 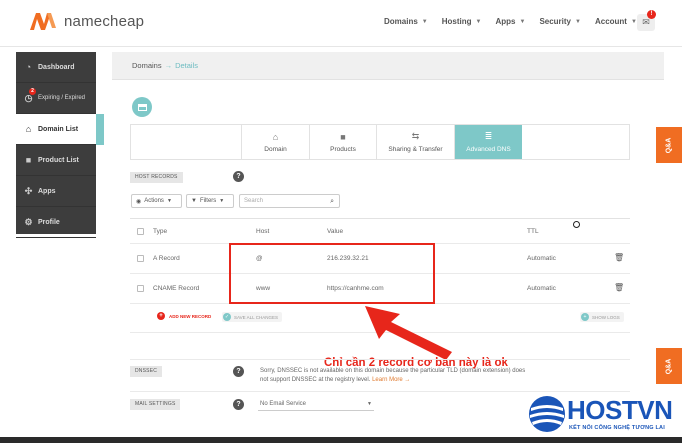 I want to click on record-type: CNAME Record, so click(x=176, y=288).